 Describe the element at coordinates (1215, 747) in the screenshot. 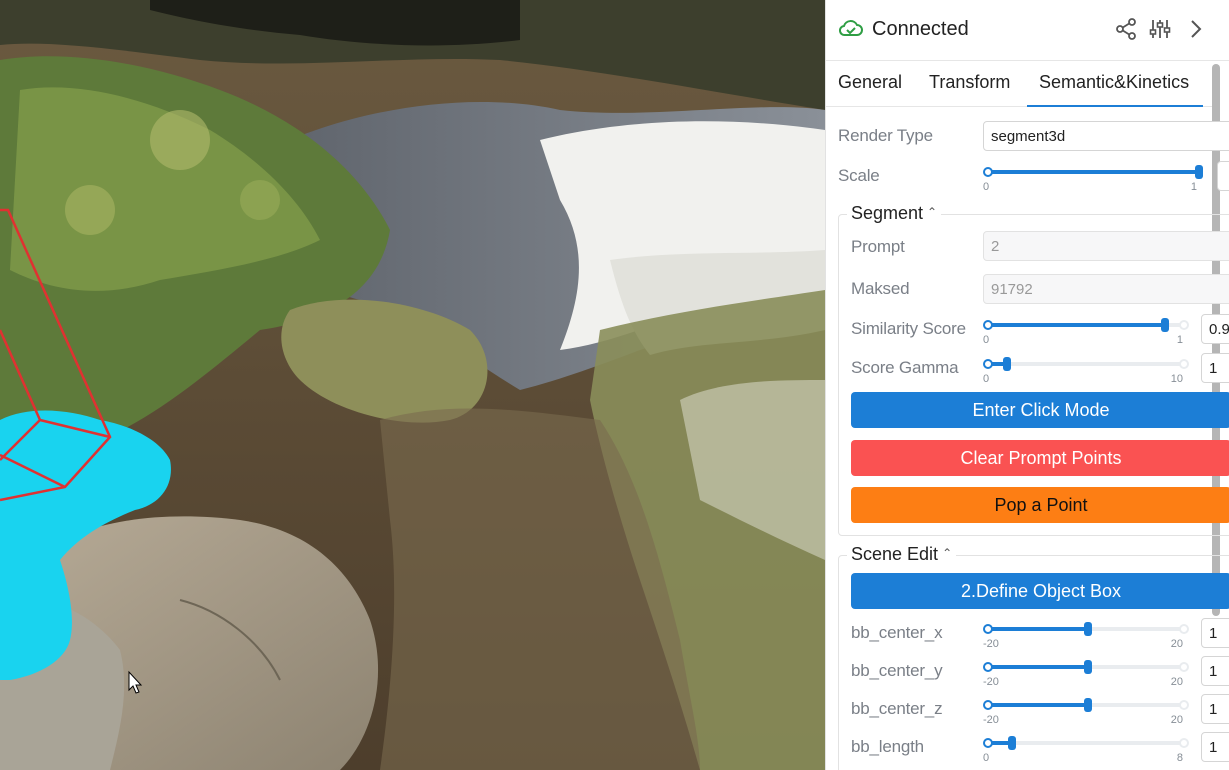

I see `bb-length-input: 1` at that location.